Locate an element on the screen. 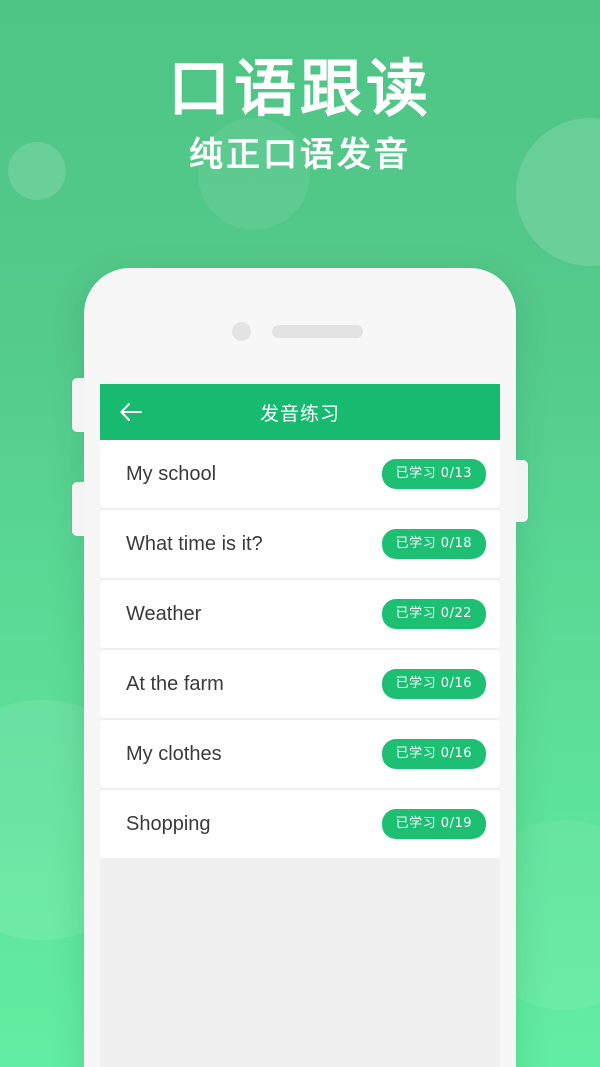  lesson-title: What time is it? is located at coordinates (194, 543).